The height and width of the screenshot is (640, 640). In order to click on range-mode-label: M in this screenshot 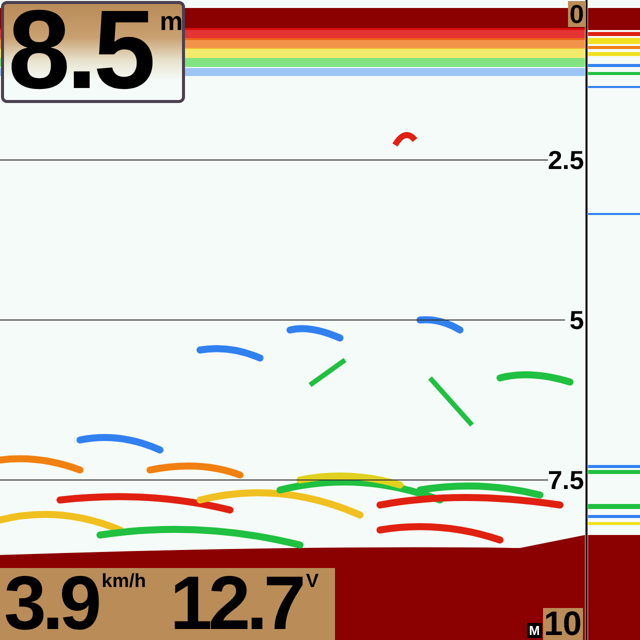, I will do `click(534, 630)`.